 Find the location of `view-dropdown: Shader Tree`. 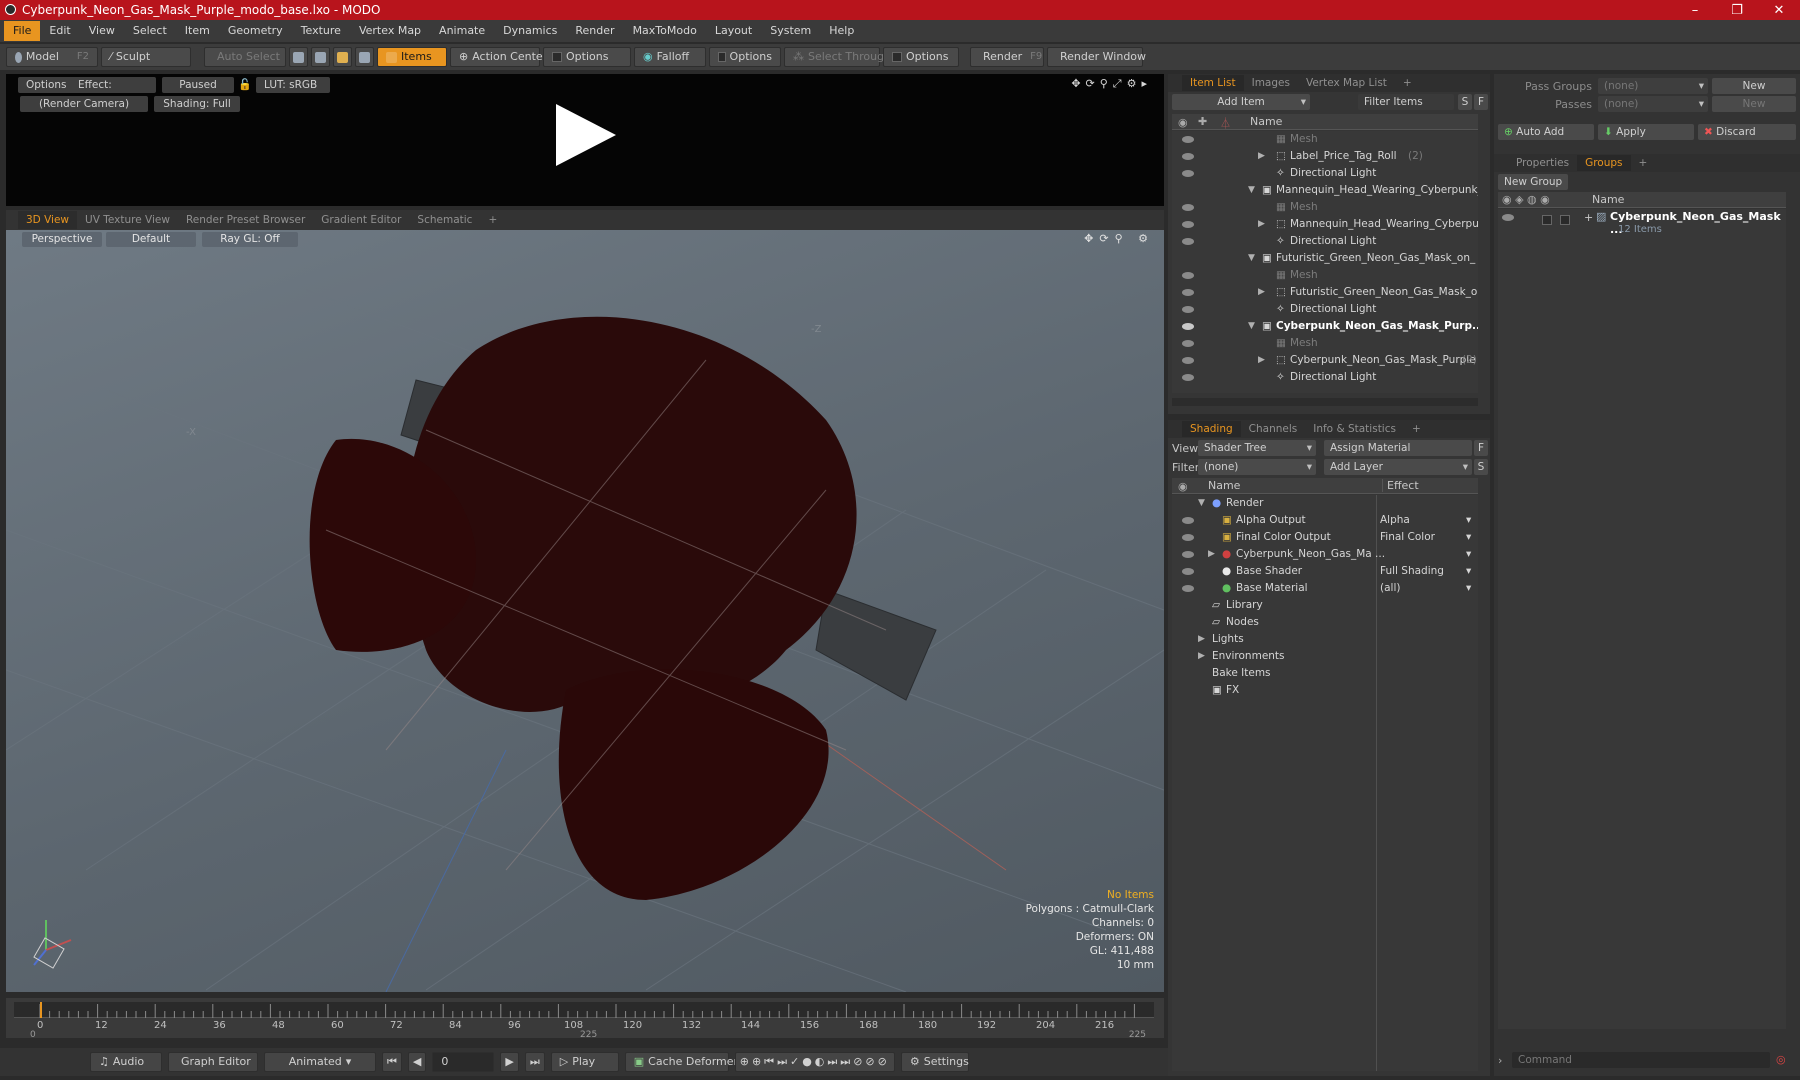

view-dropdown: Shader Tree is located at coordinates (1257, 448).